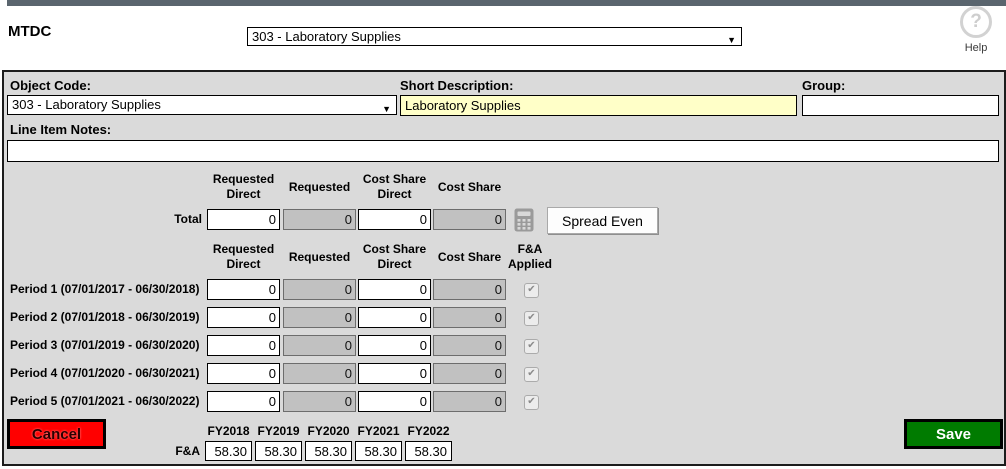  I want to click on total-row: Total, so click(504, 220).